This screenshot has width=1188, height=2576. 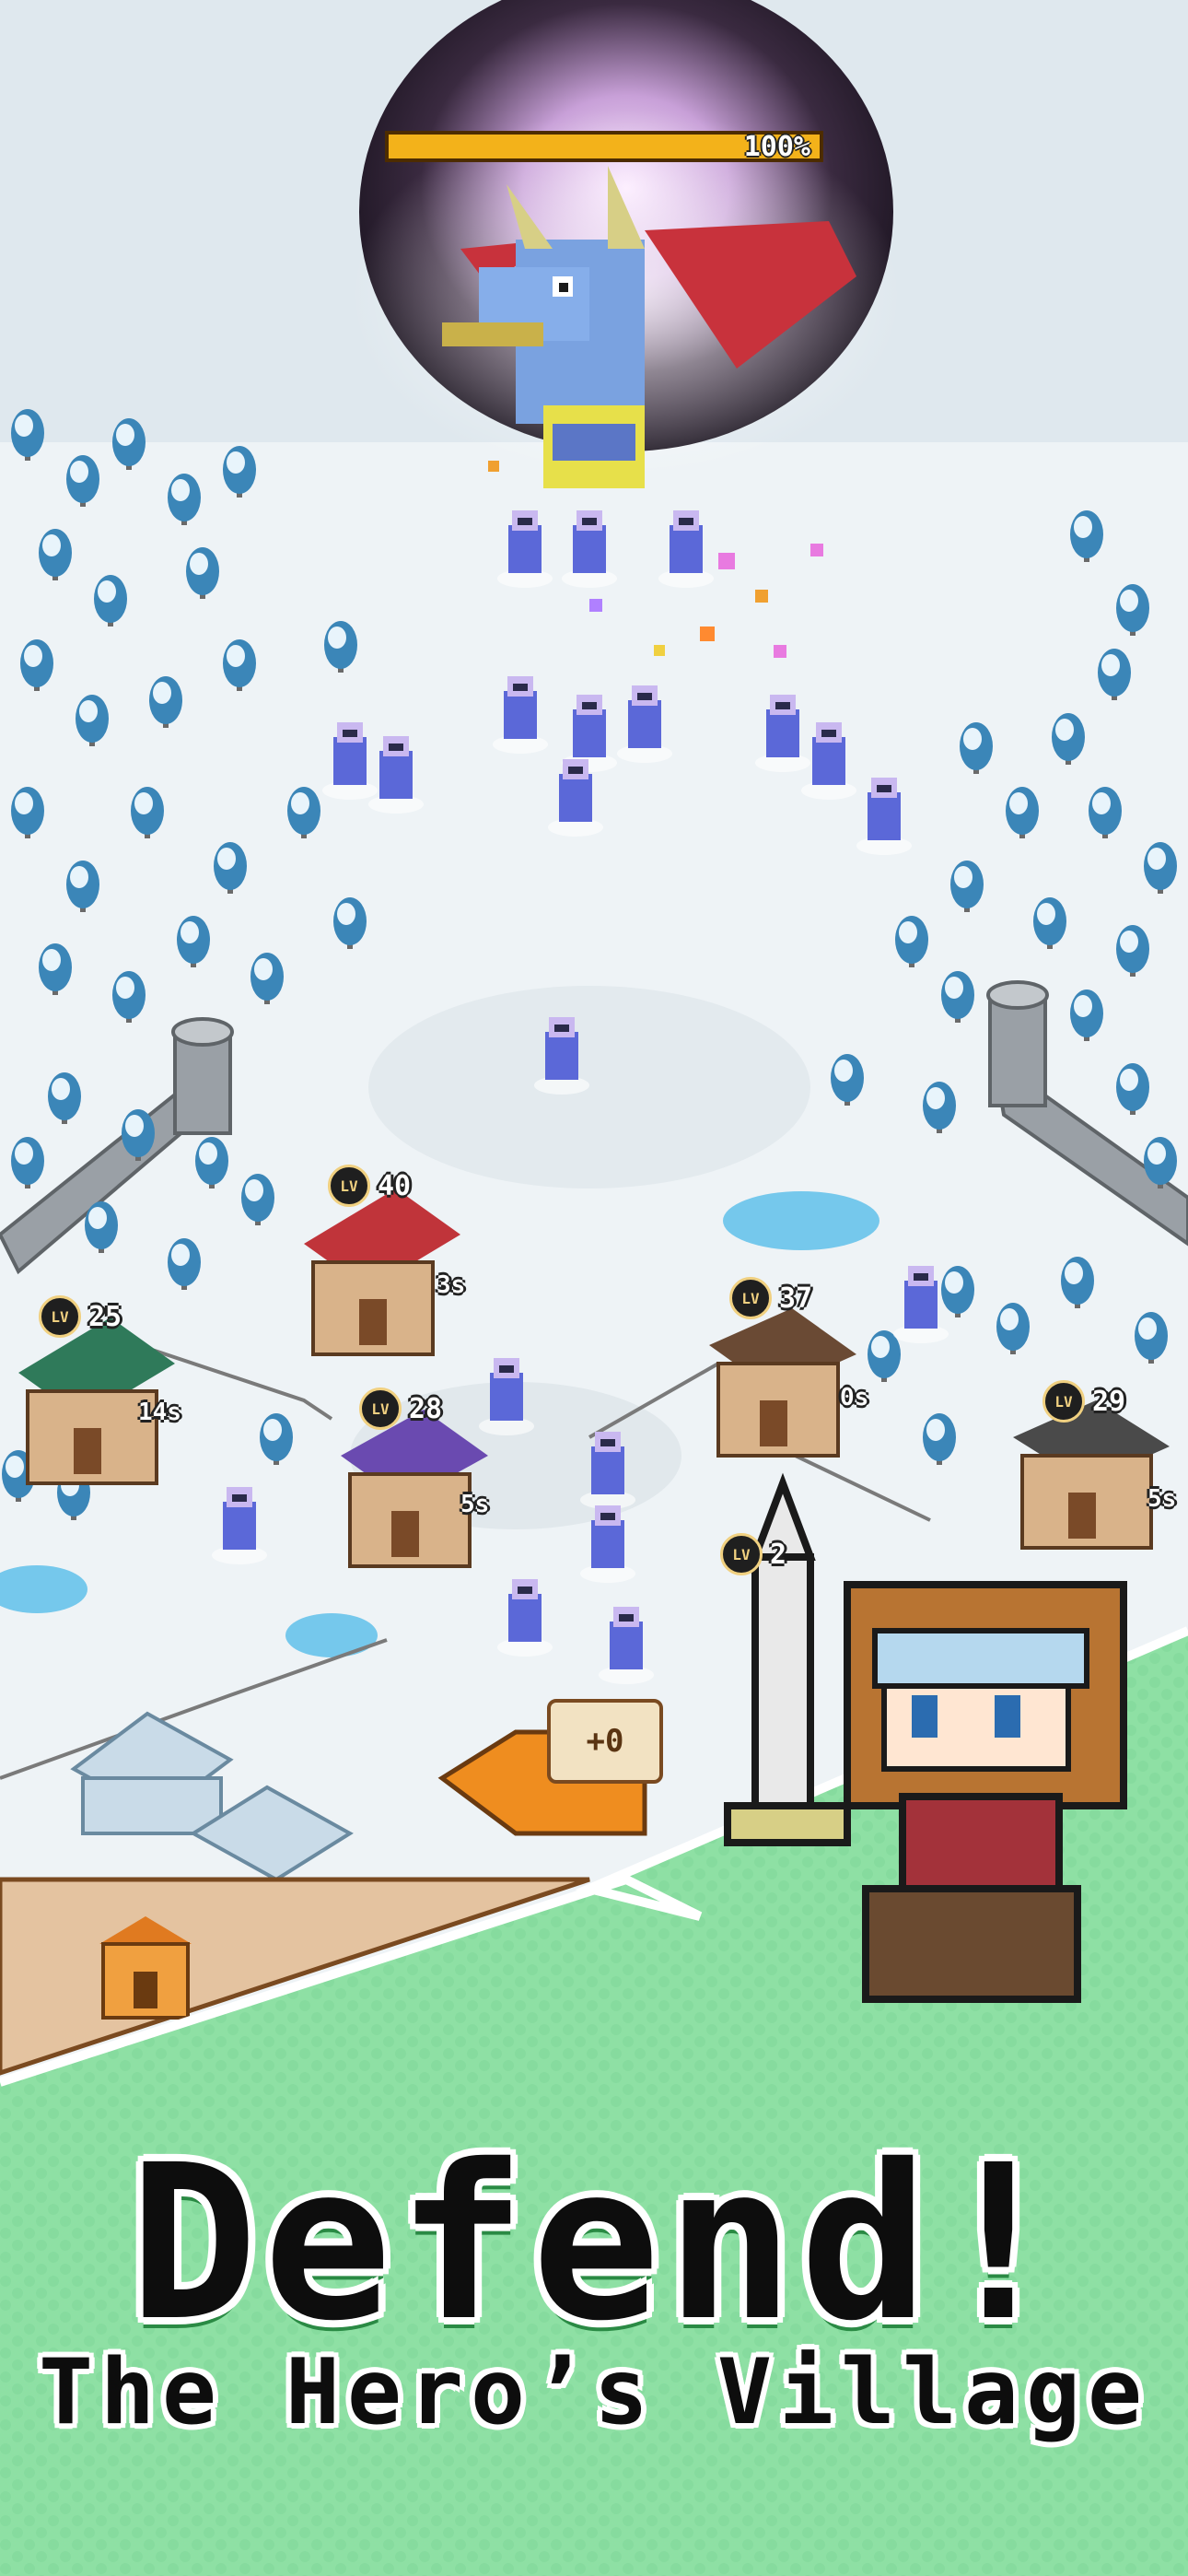 I want to click on building-level-badge: LV 40, so click(x=369, y=1186).